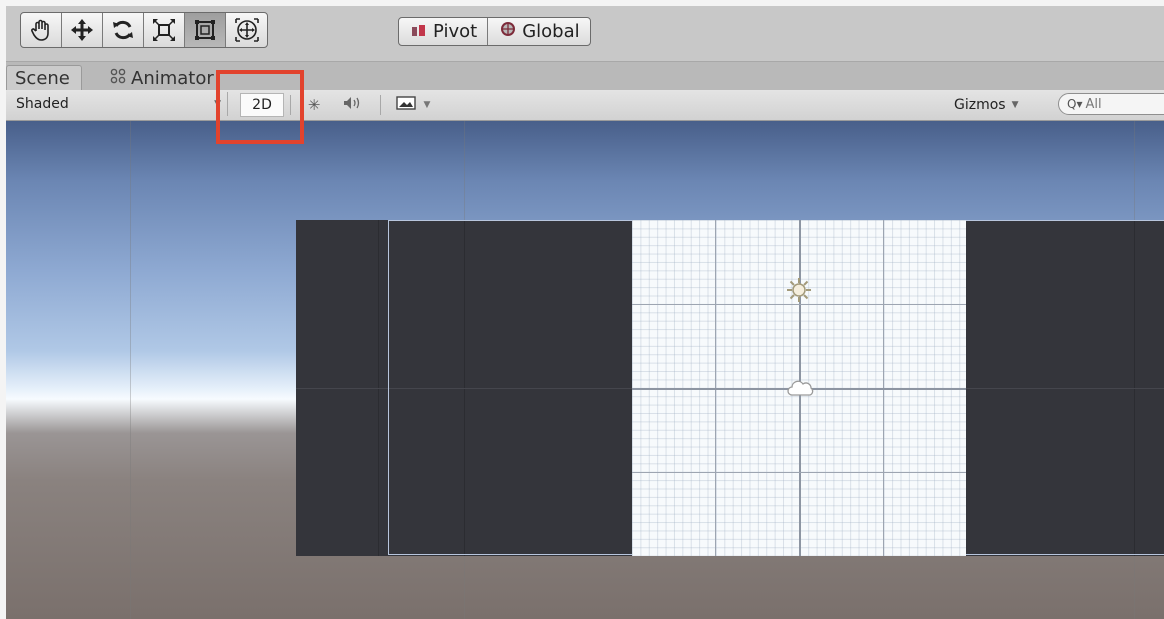  I want to click on pivot-mode-group: Pivot Global, so click(494, 31).